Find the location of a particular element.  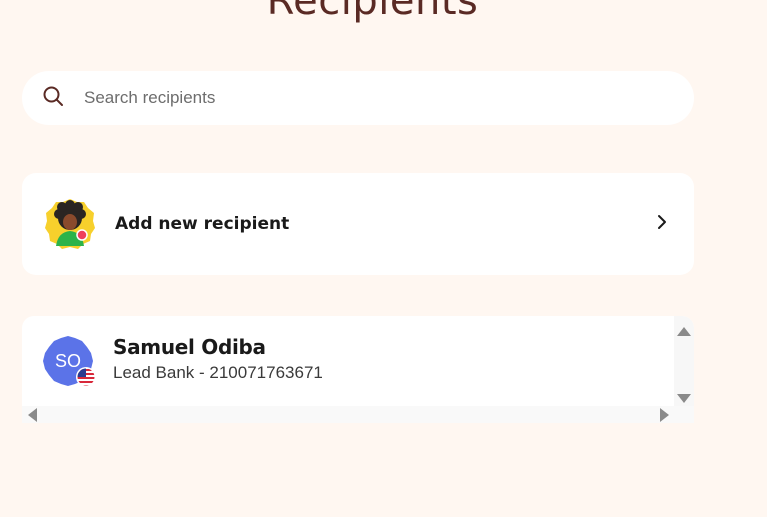

us-flag-icon is located at coordinates (86, 377).